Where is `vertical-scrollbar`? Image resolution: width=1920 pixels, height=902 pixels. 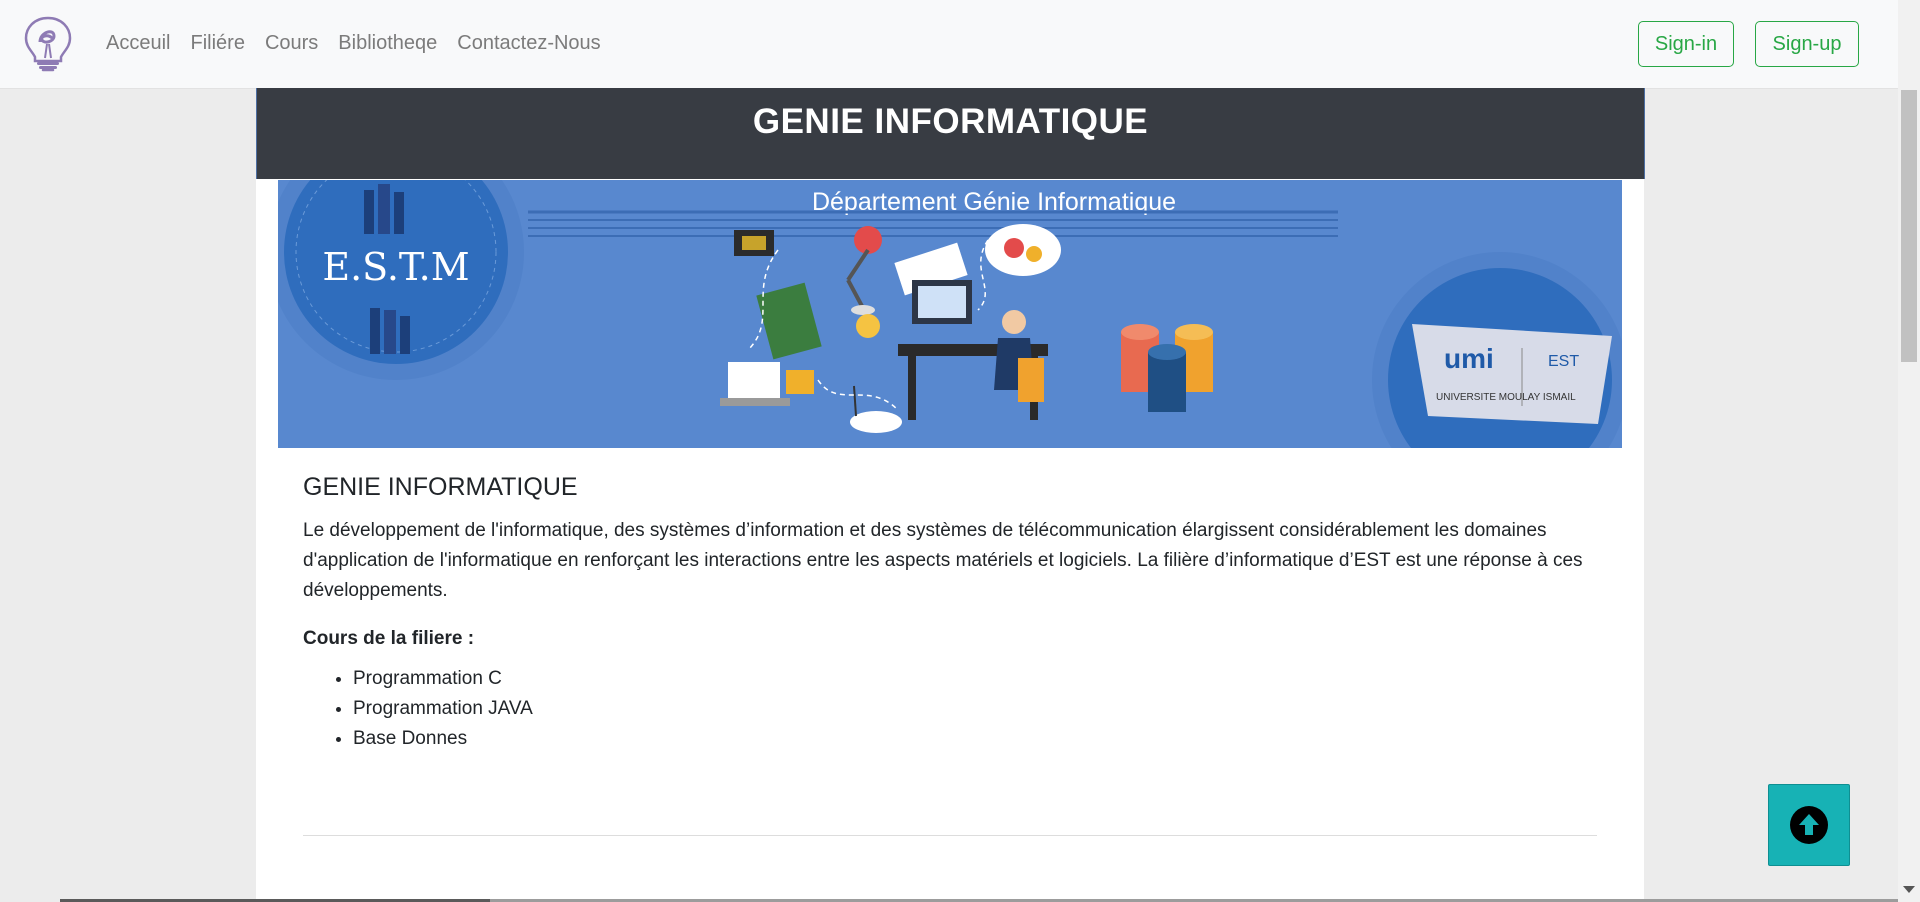
vertical-scrollbar is located at coordinates (1909, 451).